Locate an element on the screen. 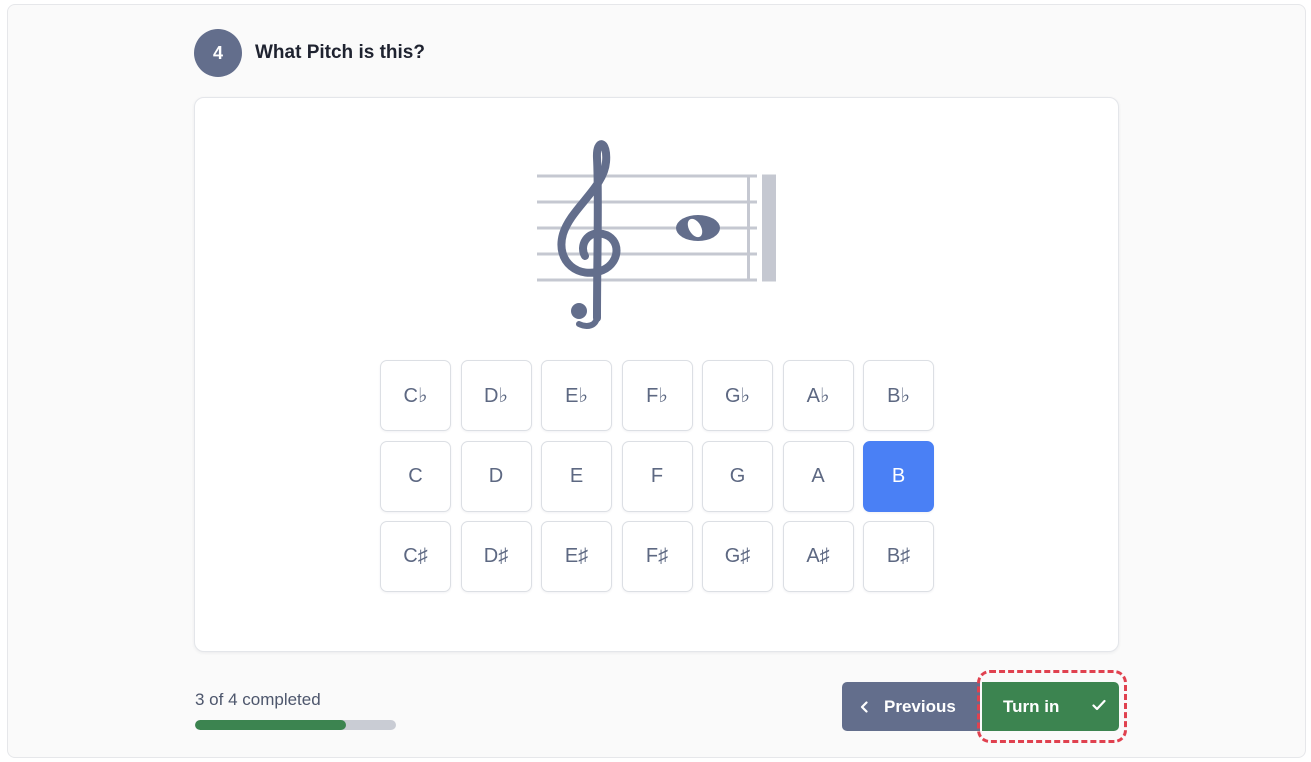 The width and height of the screenshot is (1311, 762). pitch-key-e-sharp: E♯ is located at coordinates (576, 556).